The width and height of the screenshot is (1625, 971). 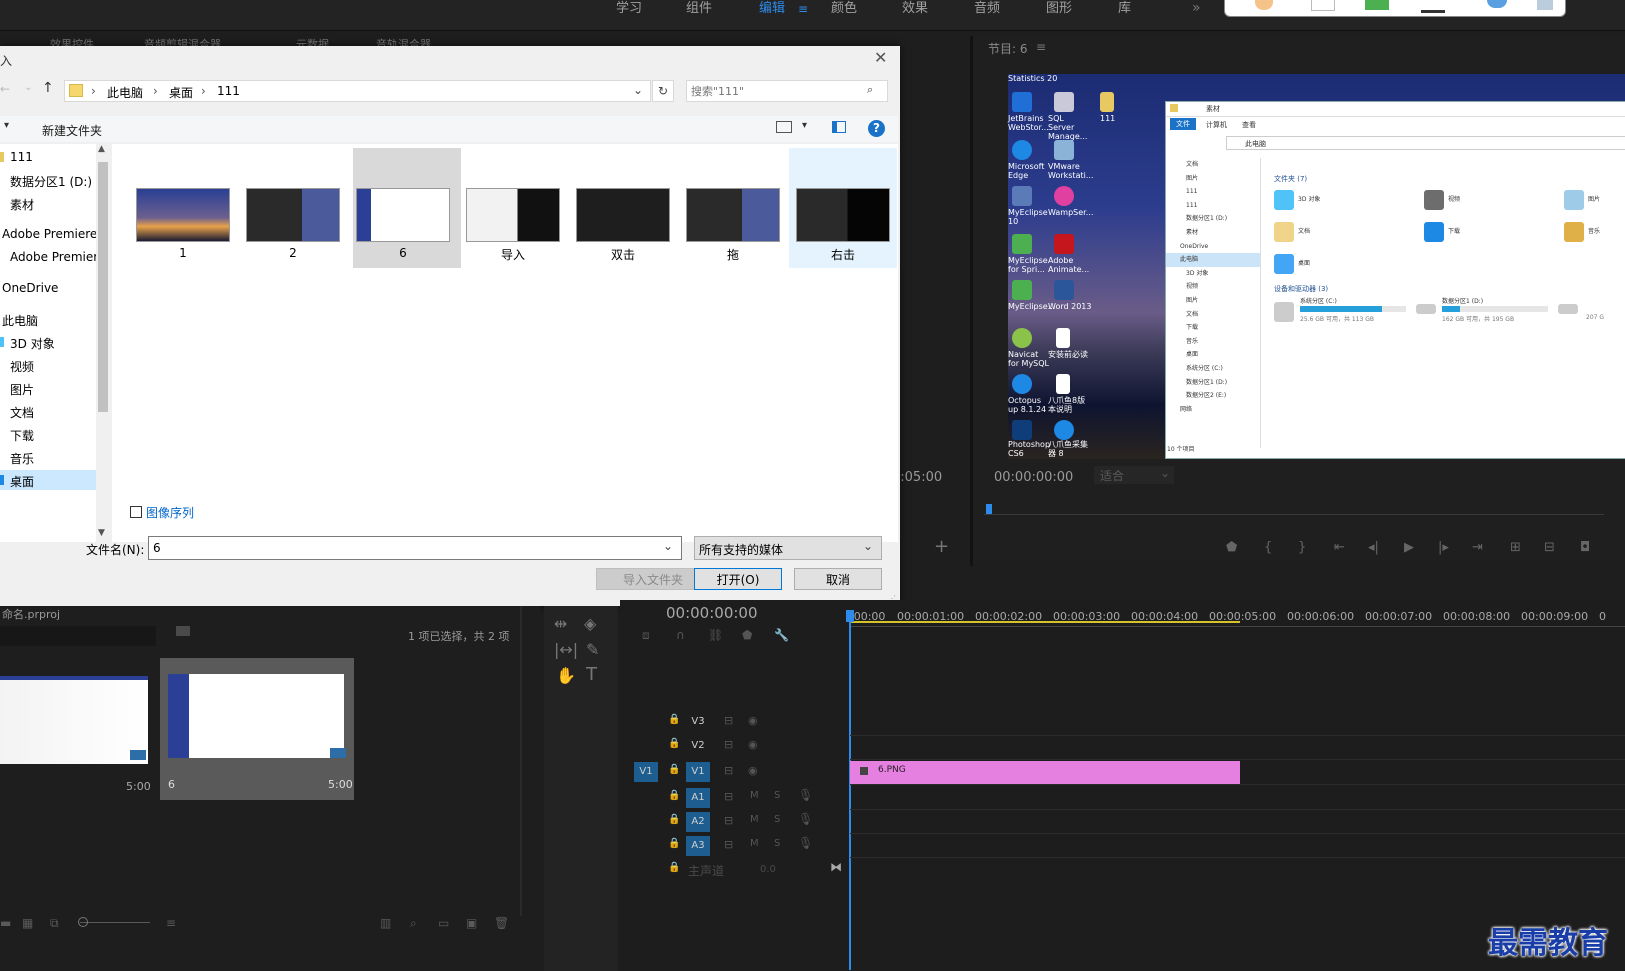 I want to click on project-item-selected: 6 5:00, so click(x=257, y=729).